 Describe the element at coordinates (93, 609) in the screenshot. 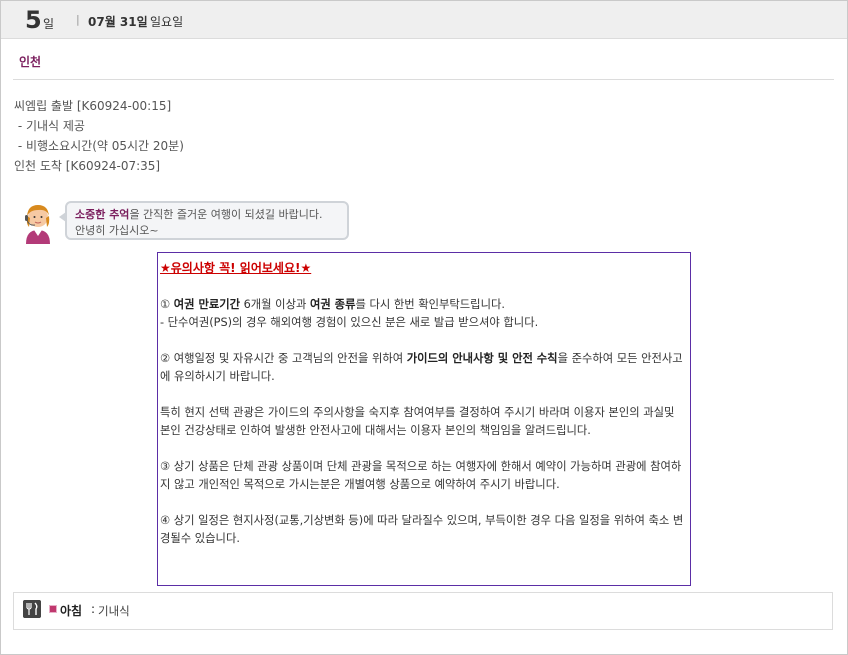

I see `meal-colon: :` at that location.